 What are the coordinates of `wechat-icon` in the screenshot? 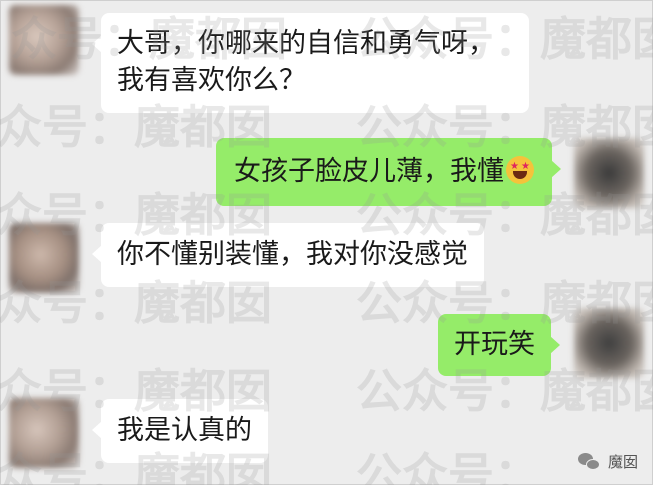 It's located at (589, 461).